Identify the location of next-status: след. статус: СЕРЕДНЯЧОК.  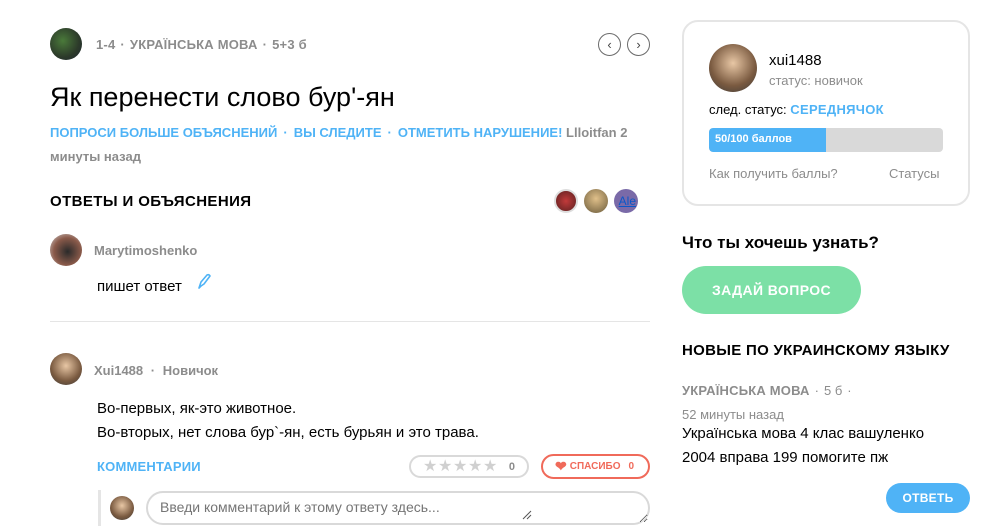
(796, 109).